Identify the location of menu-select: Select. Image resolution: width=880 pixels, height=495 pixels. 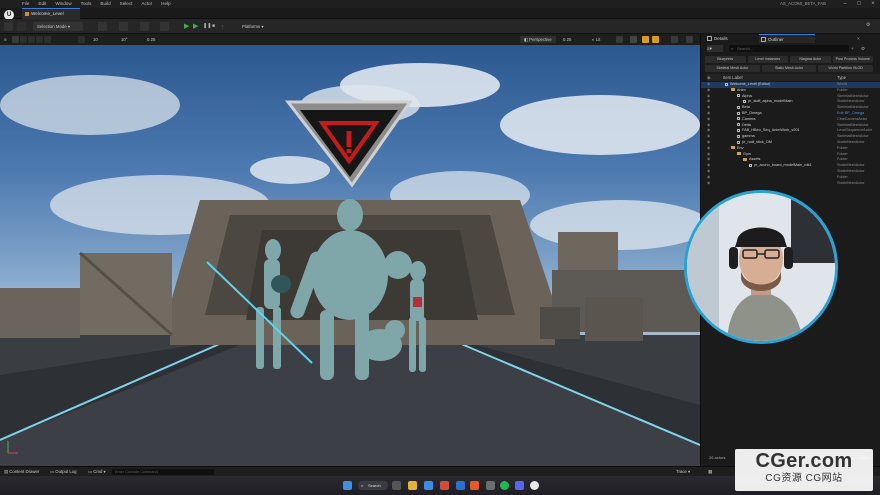
(126, 3).